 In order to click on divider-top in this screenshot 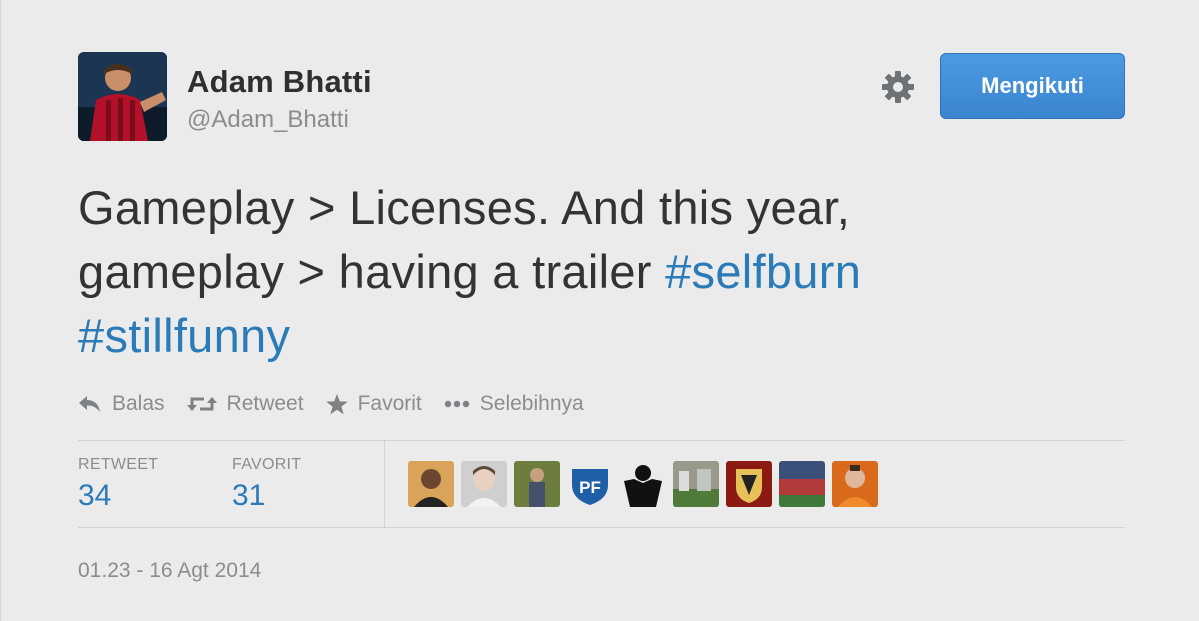, I will do `click(601, 440)`.